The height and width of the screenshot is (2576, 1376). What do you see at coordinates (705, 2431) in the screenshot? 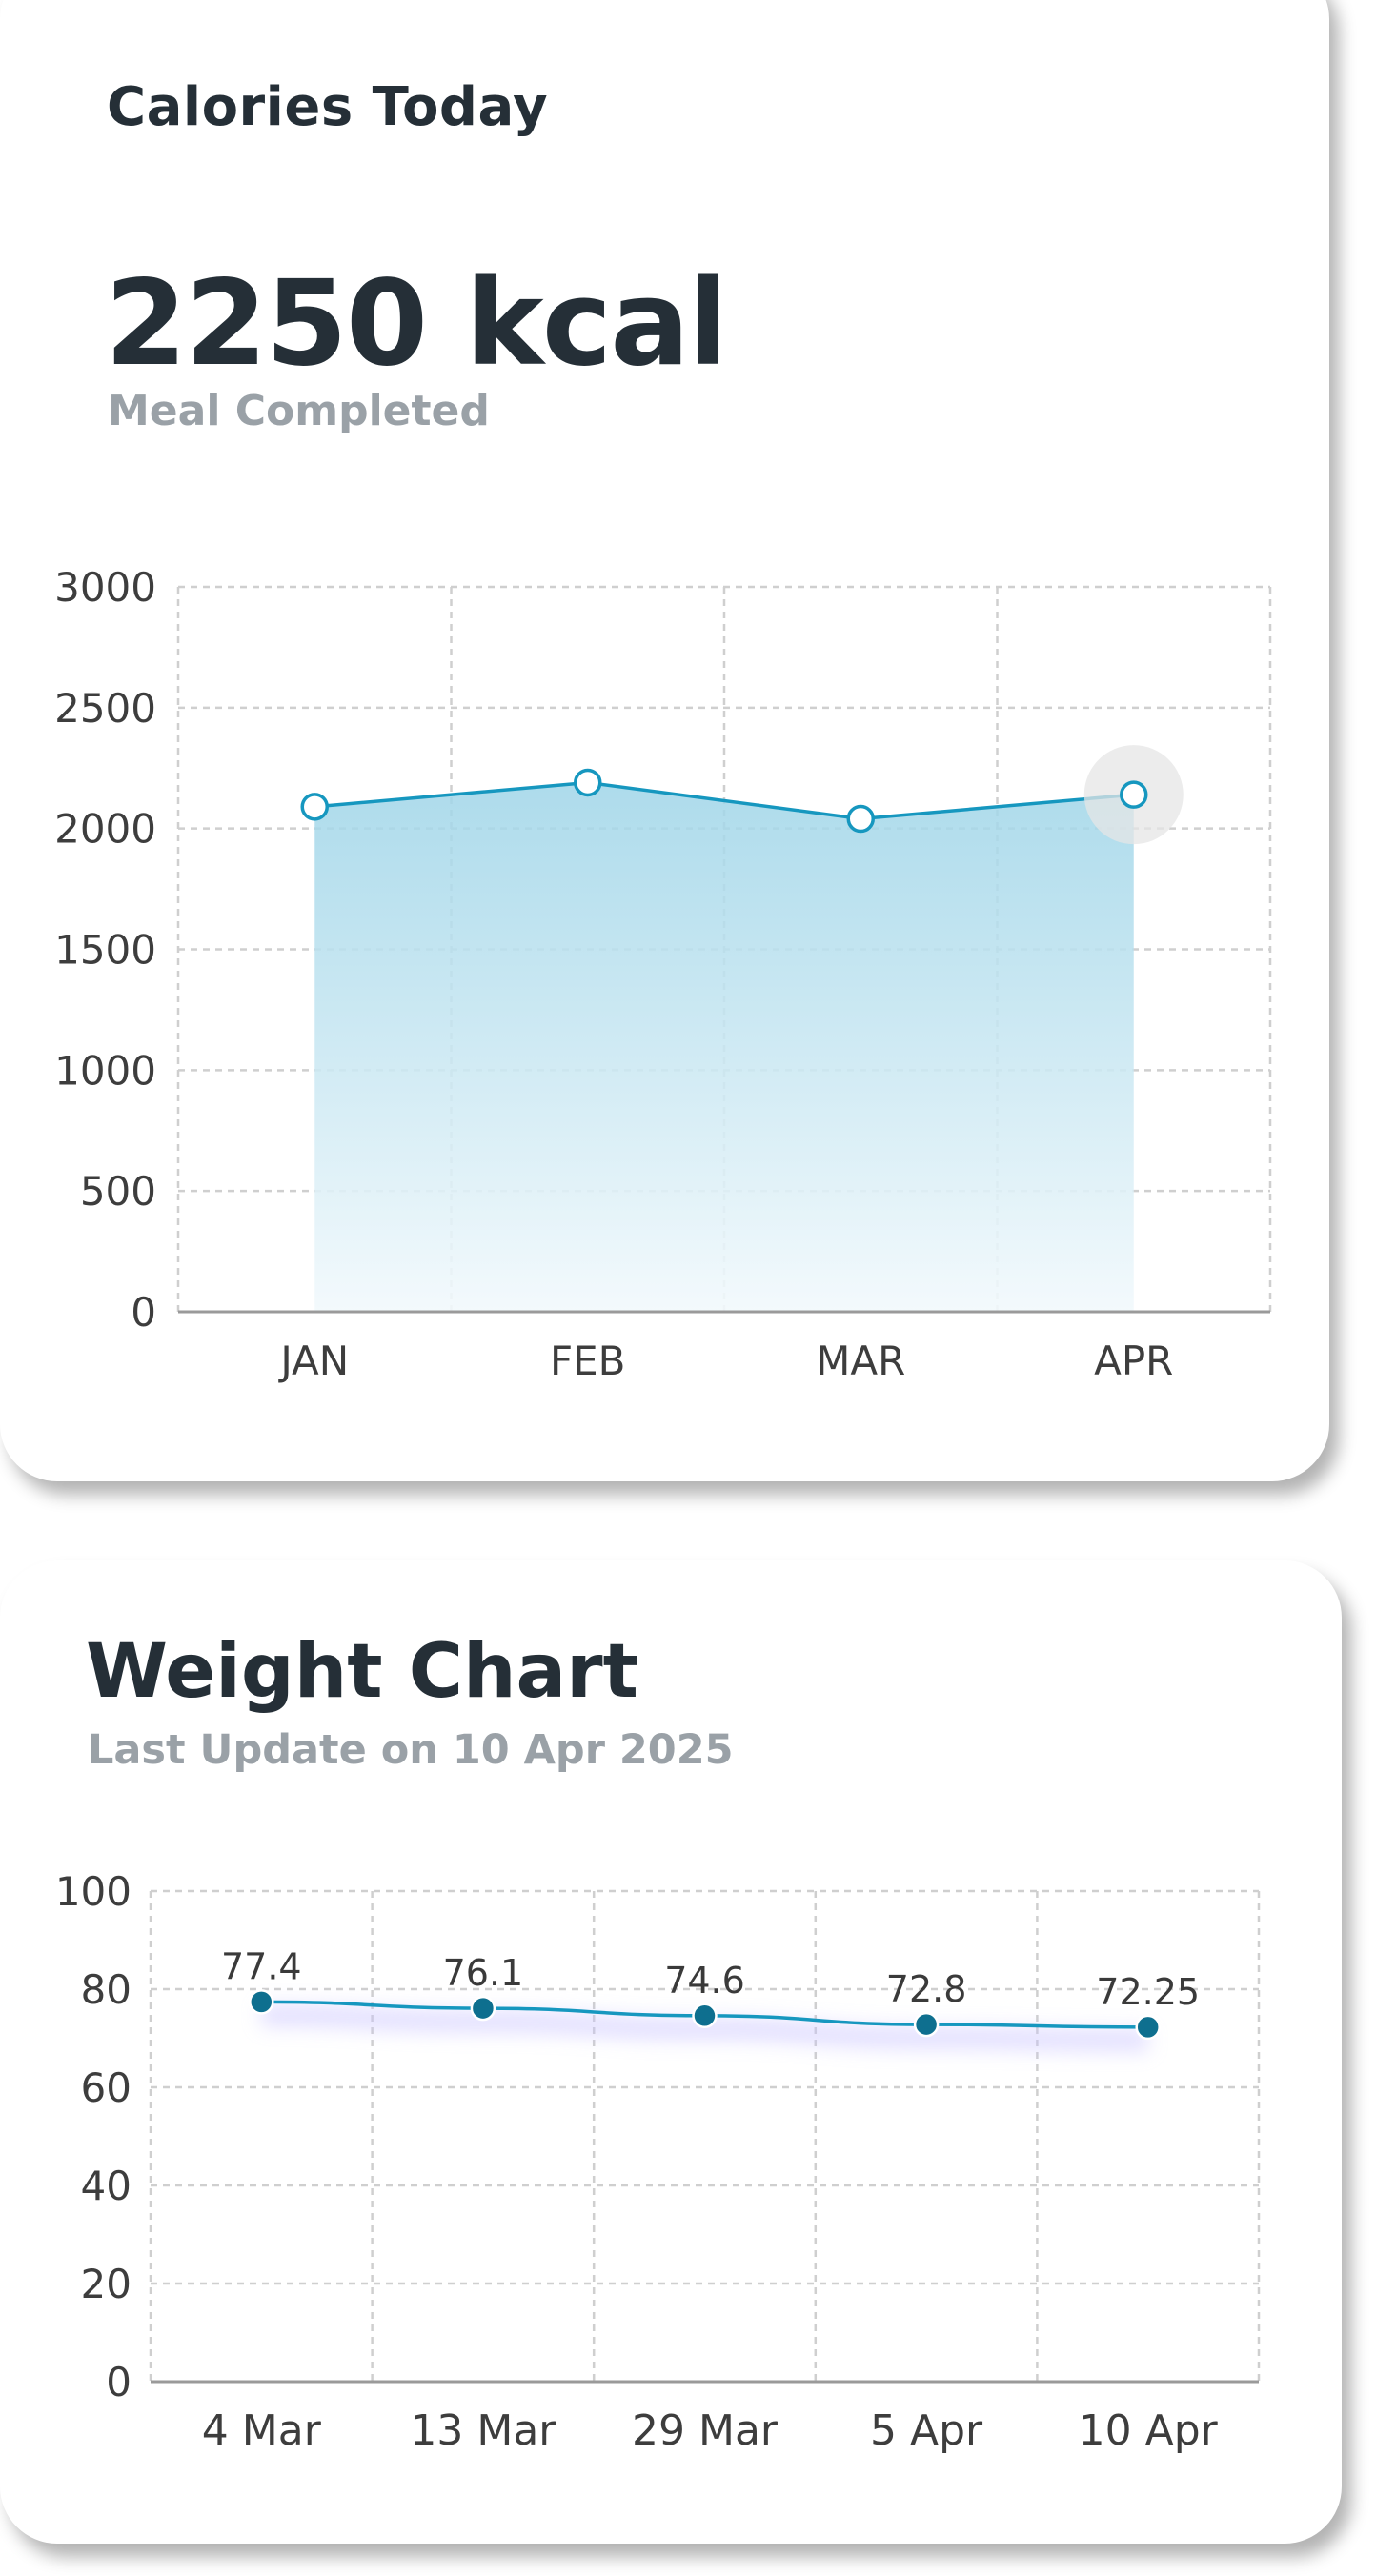
I see `x-tick-label: 29 Mar` at bounding box center [705, 2431].